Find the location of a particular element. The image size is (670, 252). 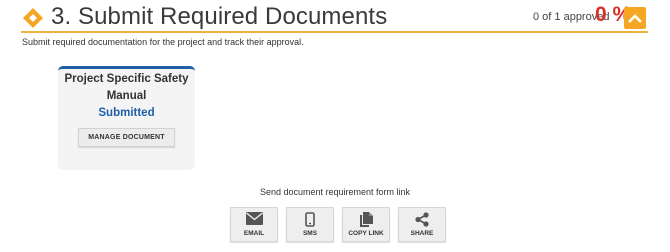

share-button-label: SHARE is located at coordinates (422, 233).